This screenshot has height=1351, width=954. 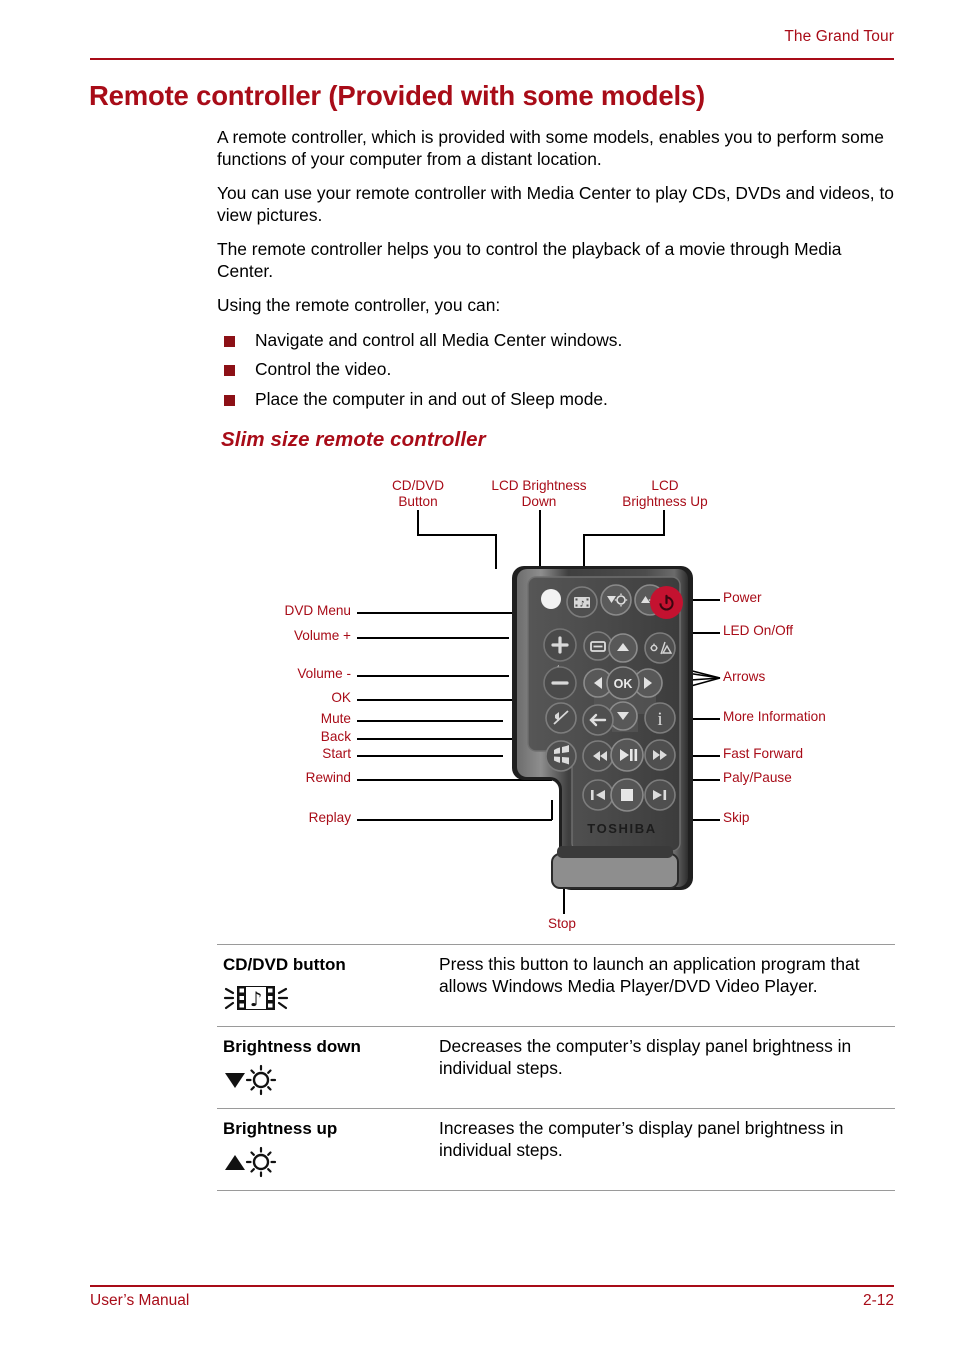 What do you see at coordinates (557, 370) in the screenshot?
I see `list-item: Control the video.` at bounding box center [557, 370].